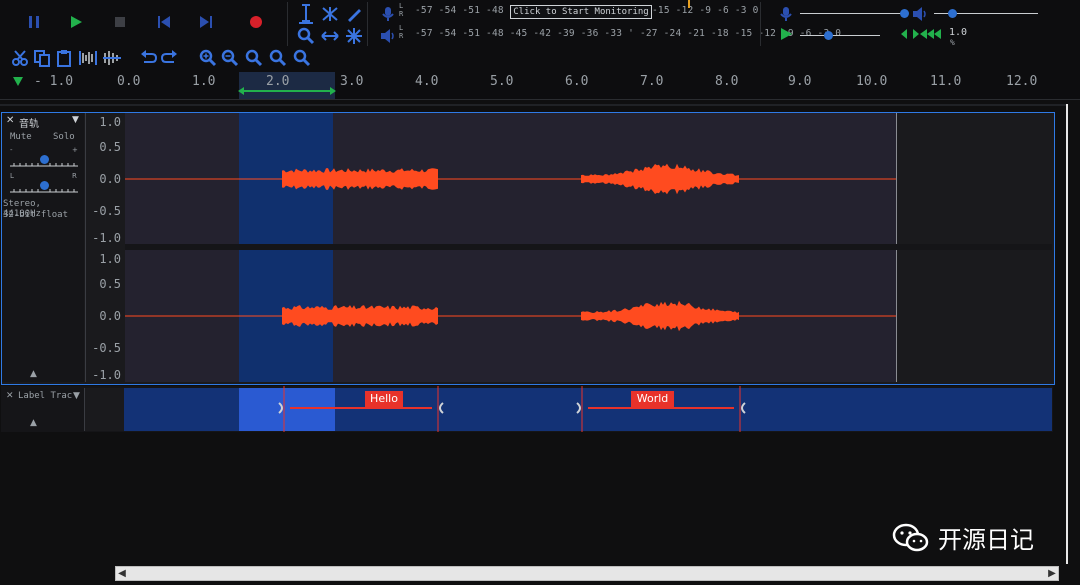 The height and width of the screenshot is (585, 1080). I want to click on play-at-speed-button, so click(786, 34).